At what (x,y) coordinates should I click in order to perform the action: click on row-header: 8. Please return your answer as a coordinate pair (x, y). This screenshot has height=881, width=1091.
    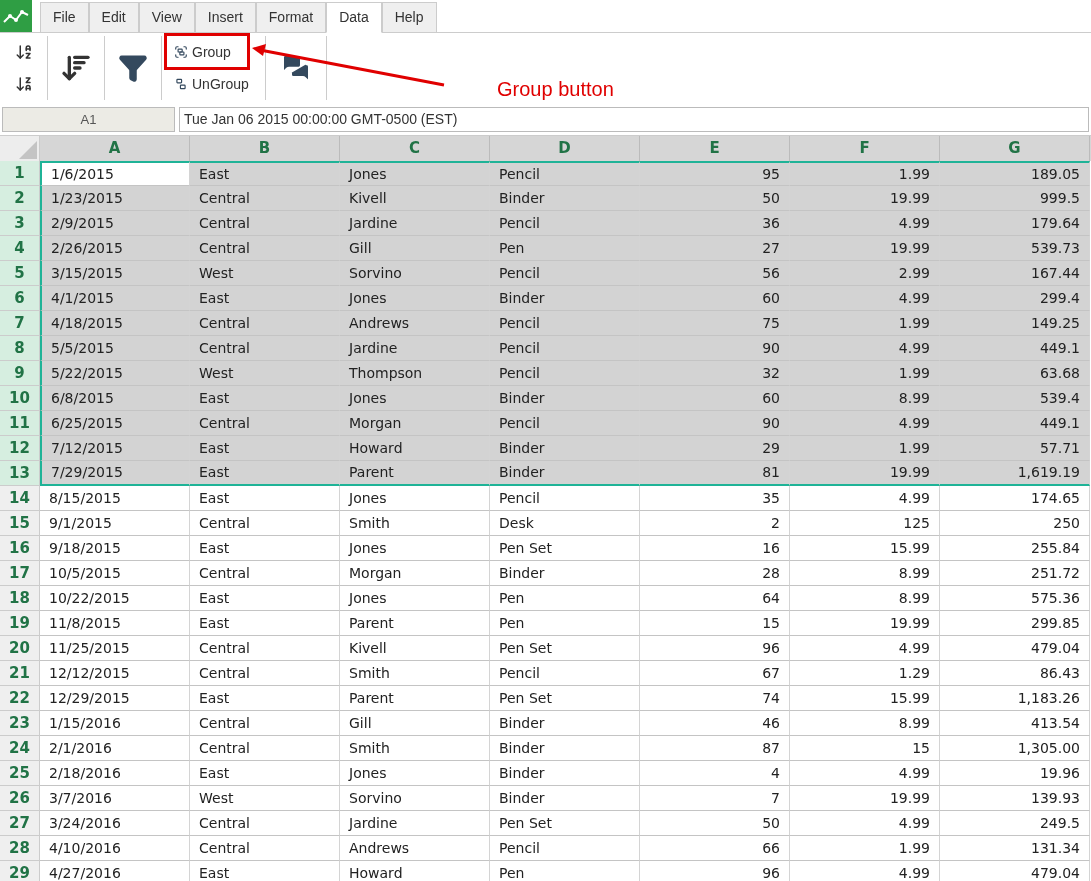
    Looking at the image, I should click on (20, 348).